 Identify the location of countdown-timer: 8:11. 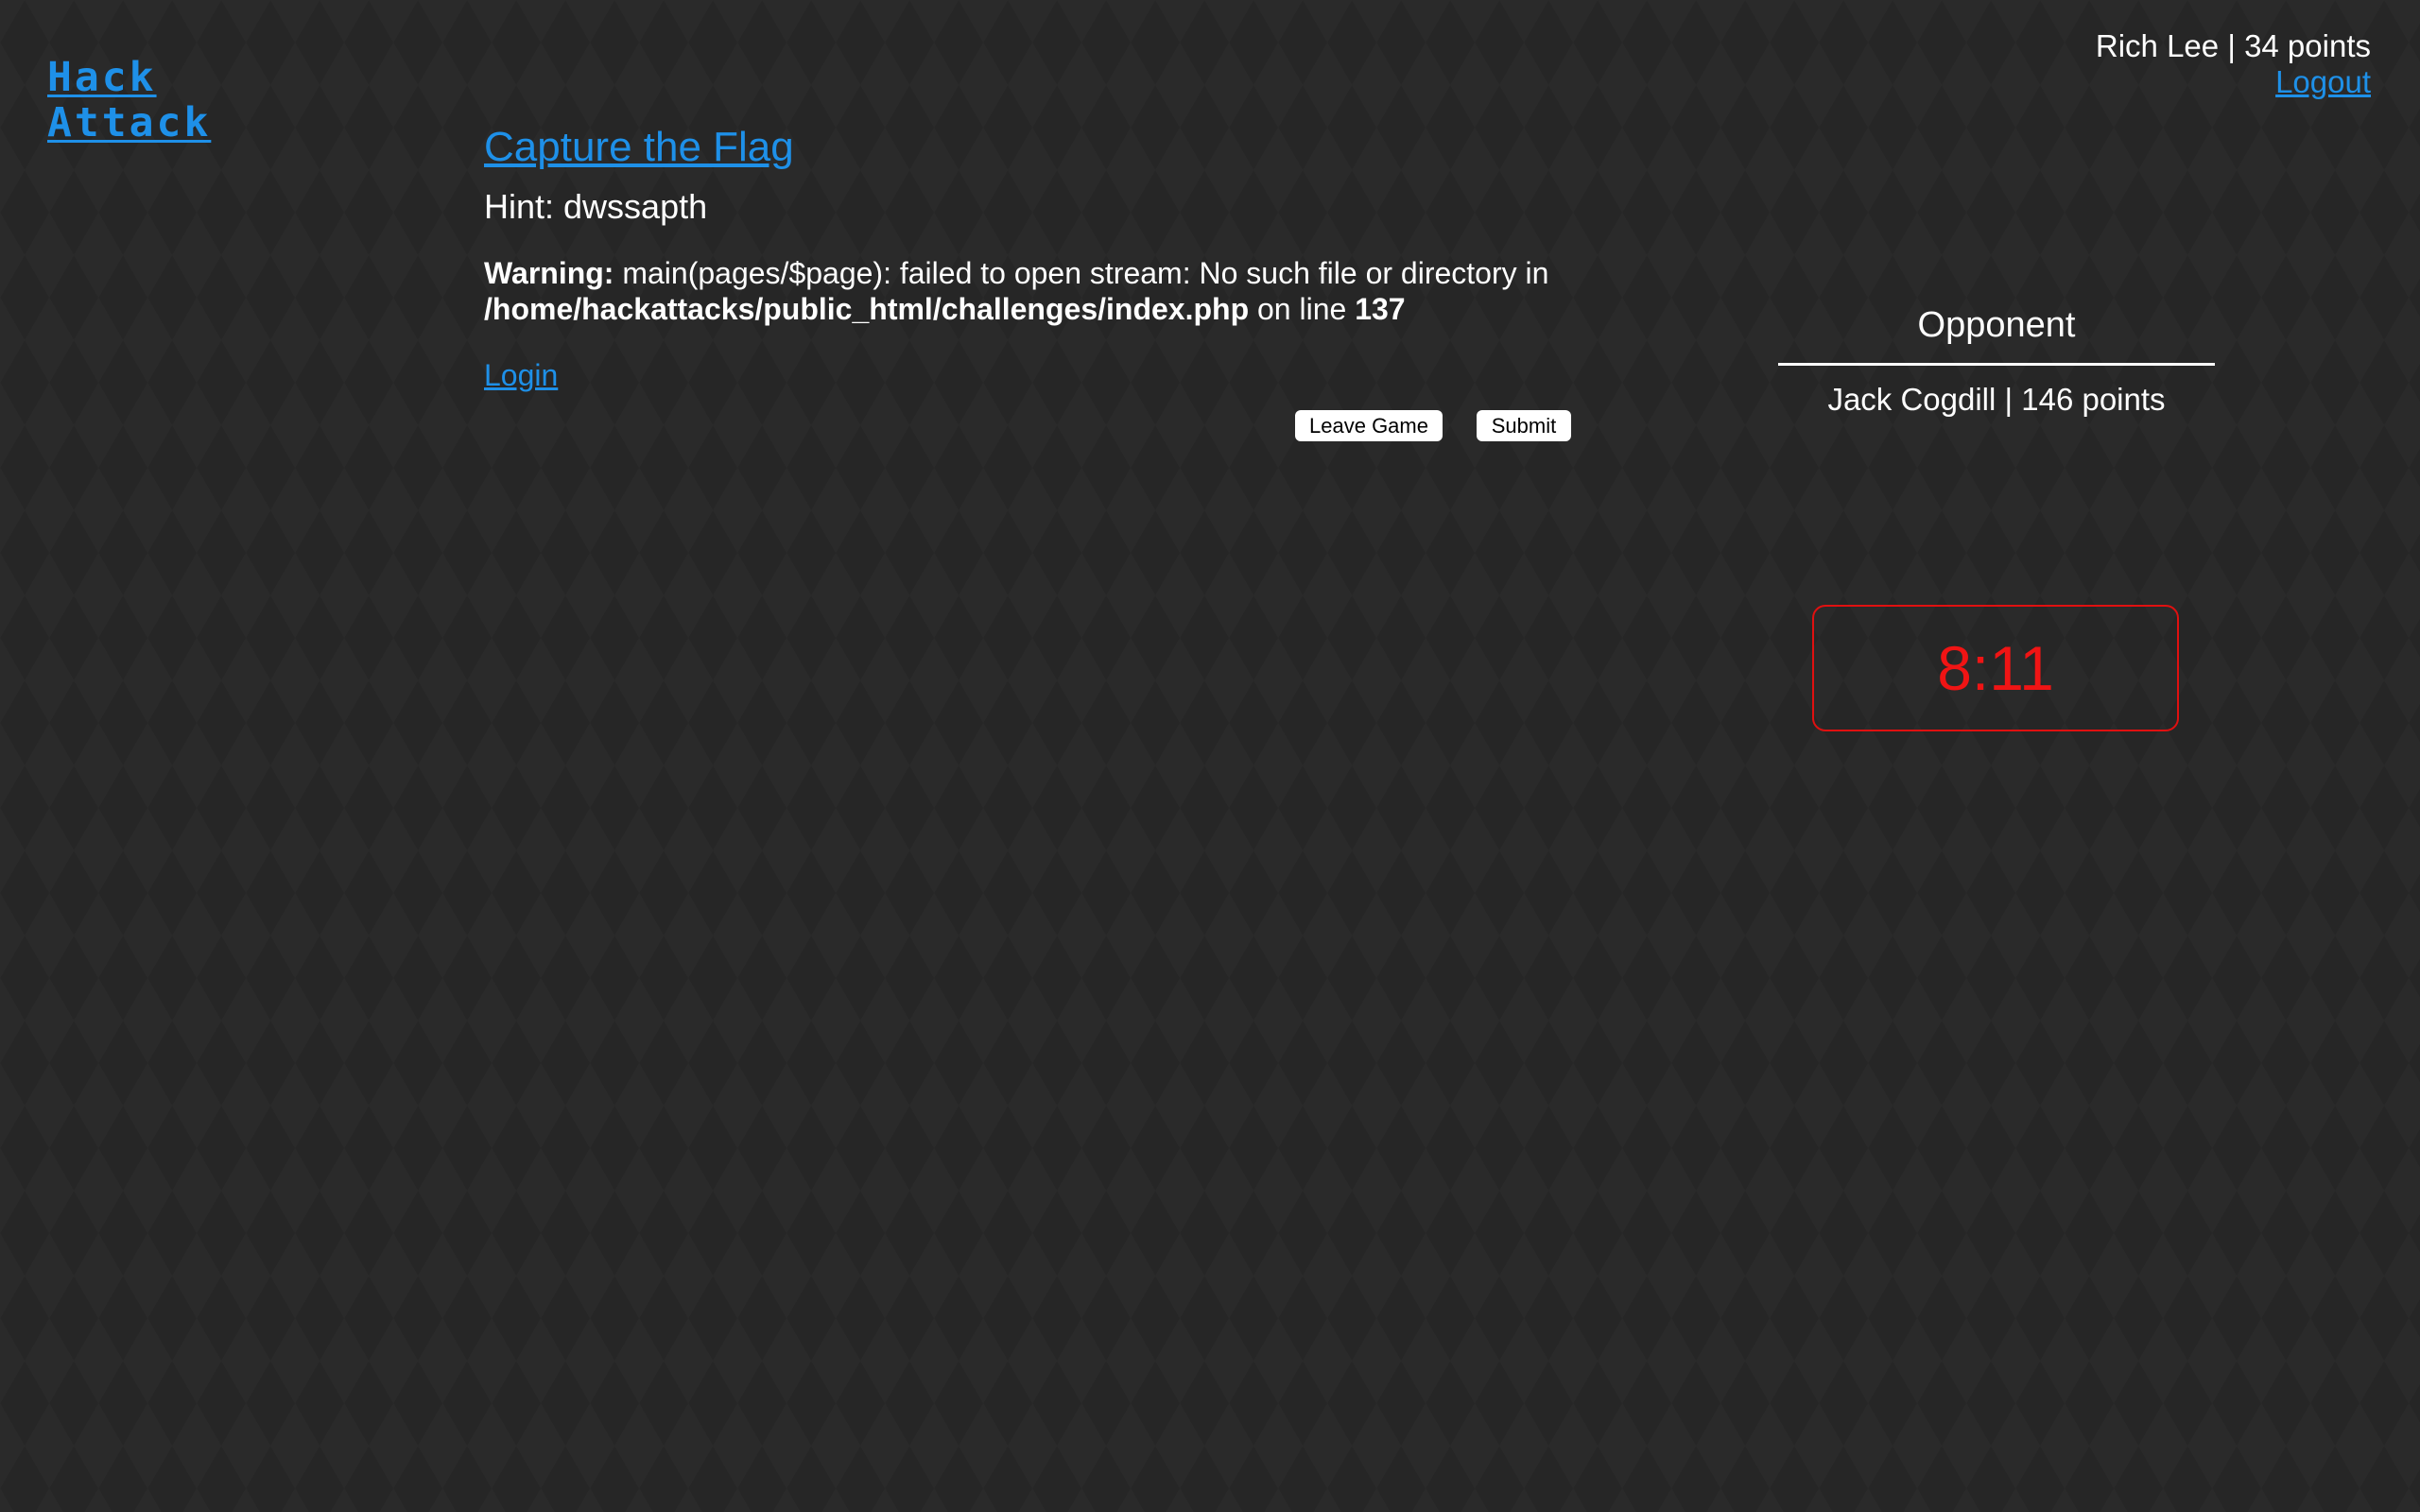
(1996, 668).